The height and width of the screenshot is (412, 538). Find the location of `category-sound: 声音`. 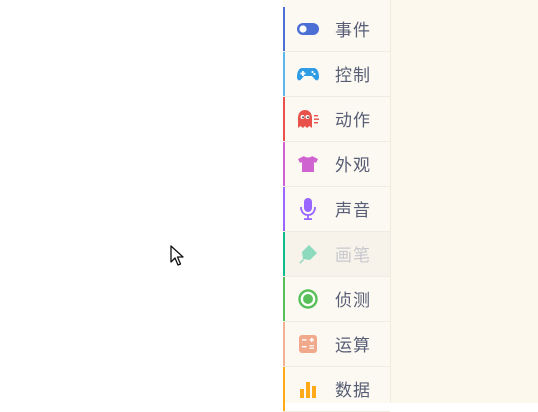

category-sound: 声音 is located at coordinates (336, 209).